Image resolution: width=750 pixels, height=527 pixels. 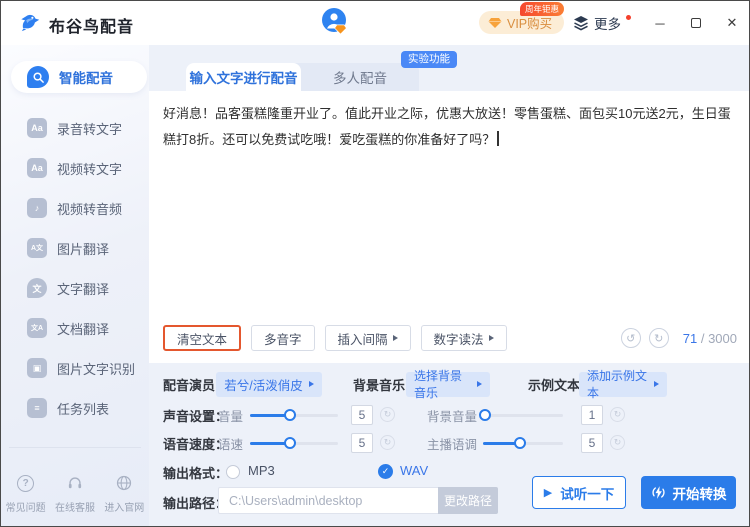 What do you see at coordinates (269, 384) in the screenshot?
I see `voice-actor-select: 若兮/活泼俏皮` at bounding box center [269, 384].